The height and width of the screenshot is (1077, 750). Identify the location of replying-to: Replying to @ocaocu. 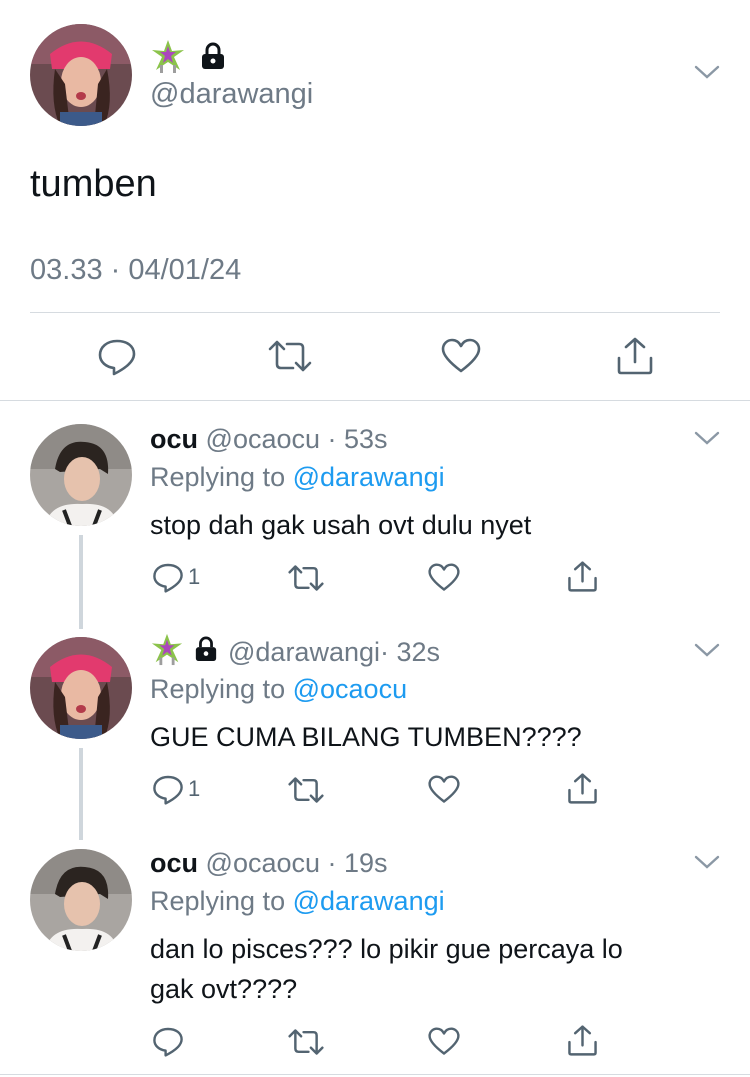
(278, 689).